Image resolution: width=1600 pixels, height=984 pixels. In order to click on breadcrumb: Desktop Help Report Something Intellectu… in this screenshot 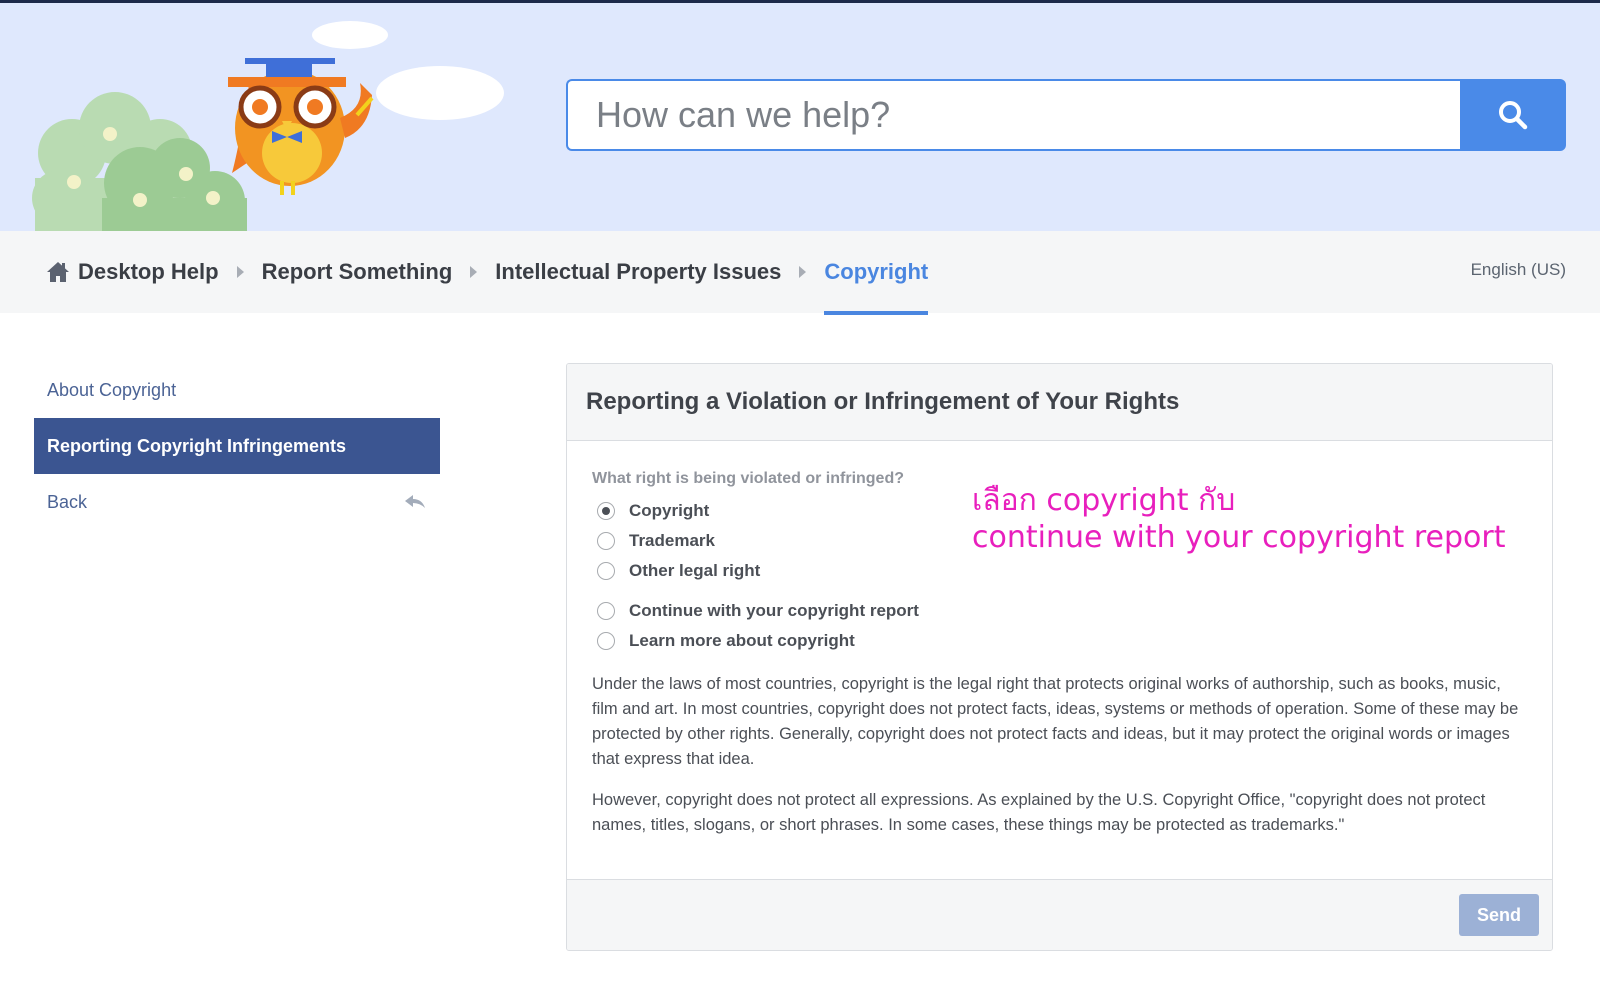, I will do `click(487, 273)`.